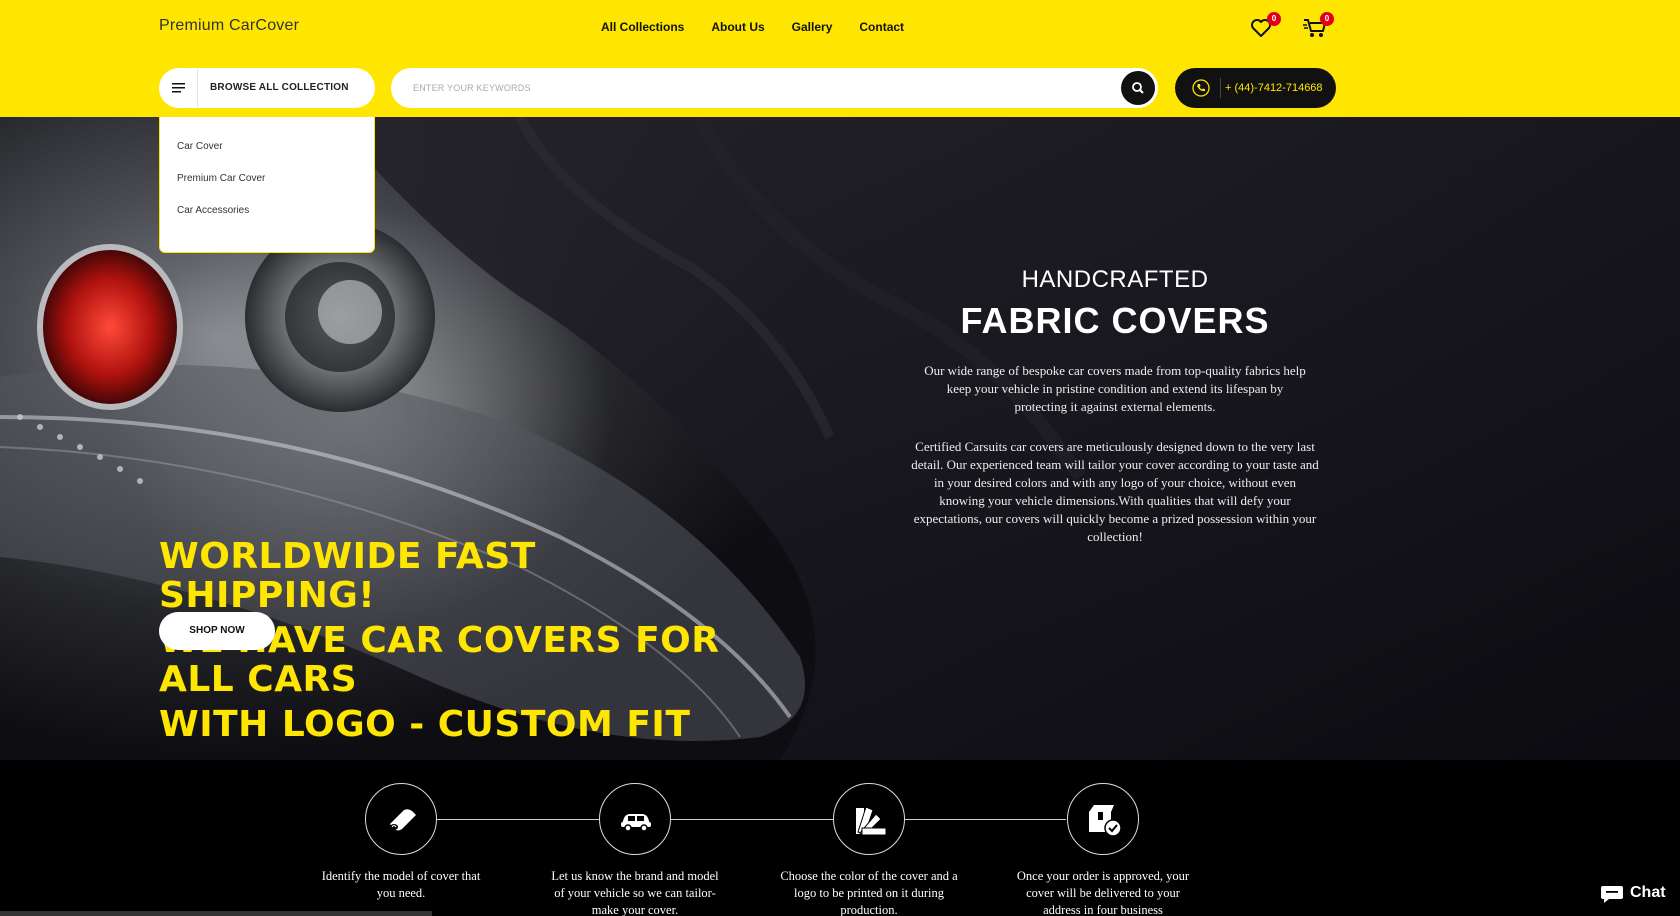 The image size is (1680, 916). I want to click on search-icon, so click(1138, 88).